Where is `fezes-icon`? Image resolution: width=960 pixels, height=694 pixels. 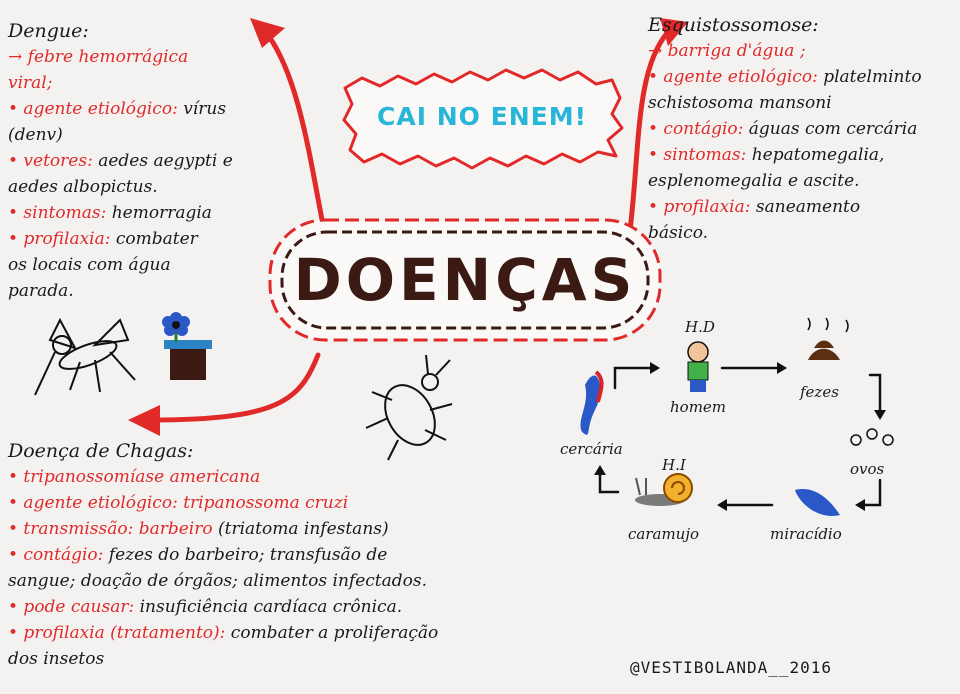 fezes-icon is located at coordinates (828, 338).